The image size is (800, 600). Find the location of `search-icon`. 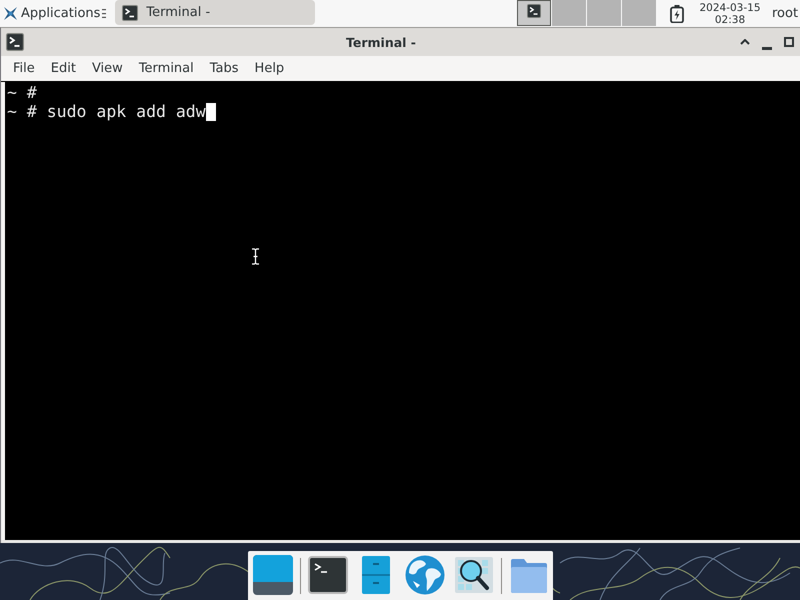

search-icon is located at coordinates (474, 575).